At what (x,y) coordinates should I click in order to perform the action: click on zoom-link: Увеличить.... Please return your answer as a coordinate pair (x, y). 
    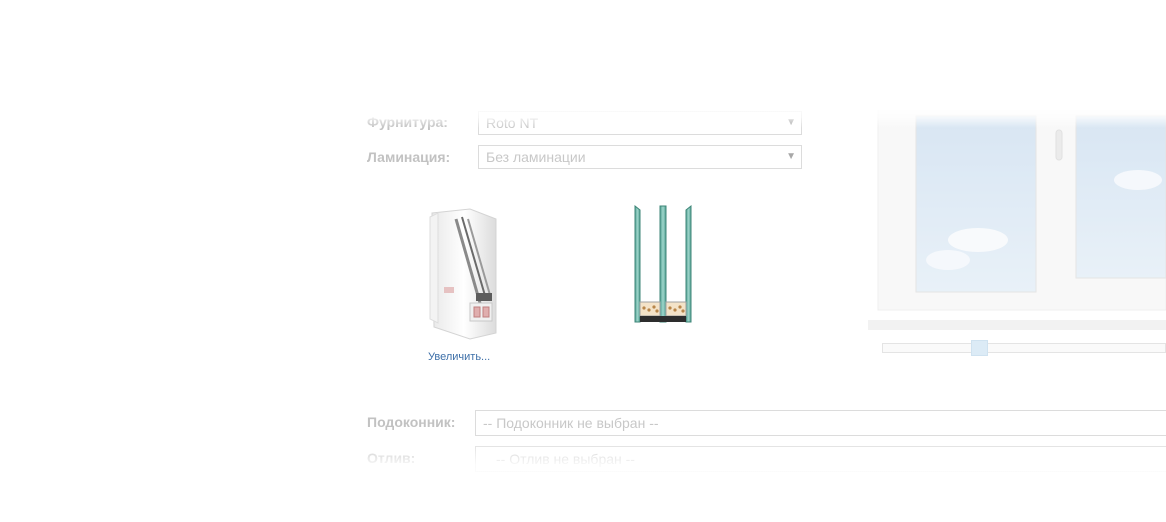
    Looking at the image, I should click on (459, 357).